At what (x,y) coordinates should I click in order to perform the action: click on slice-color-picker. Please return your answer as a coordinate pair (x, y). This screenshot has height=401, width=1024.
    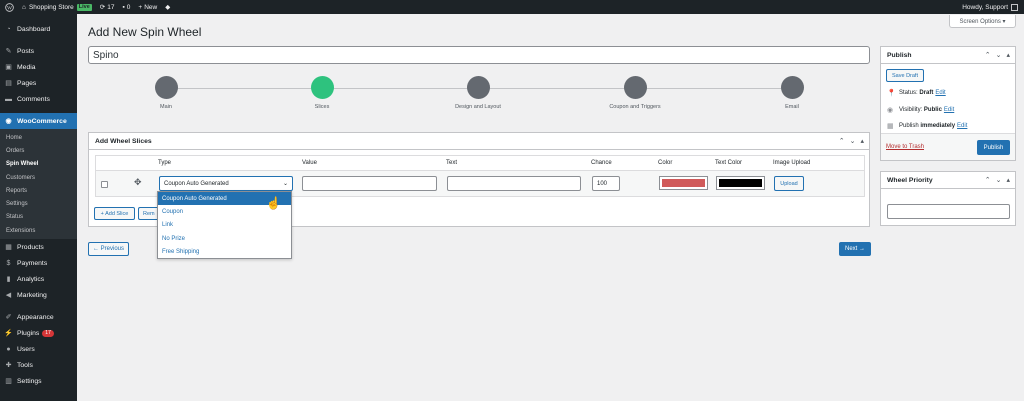
    Looking at the image, I should click on (683, 183).